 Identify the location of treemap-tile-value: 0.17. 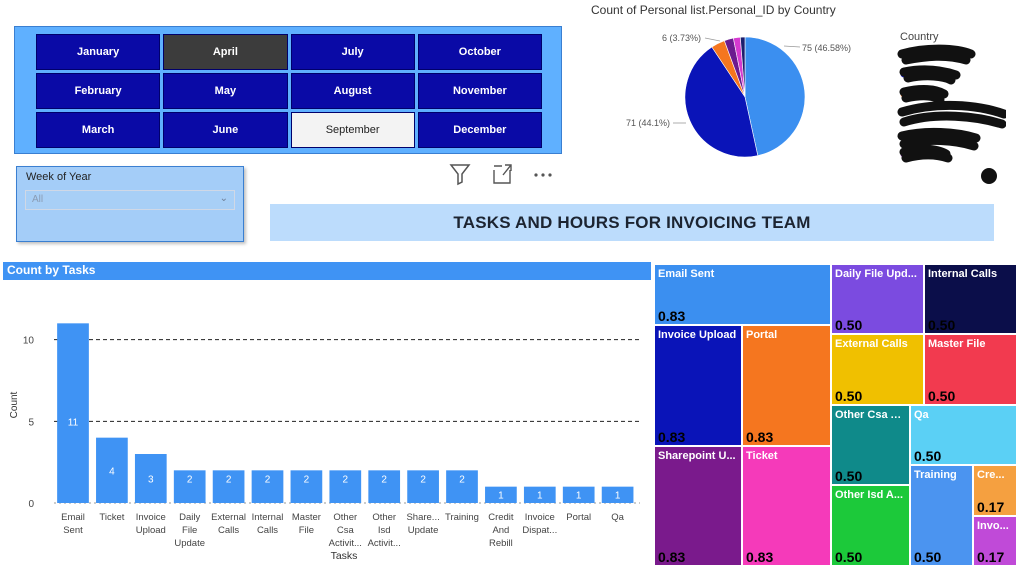
(991, 557).